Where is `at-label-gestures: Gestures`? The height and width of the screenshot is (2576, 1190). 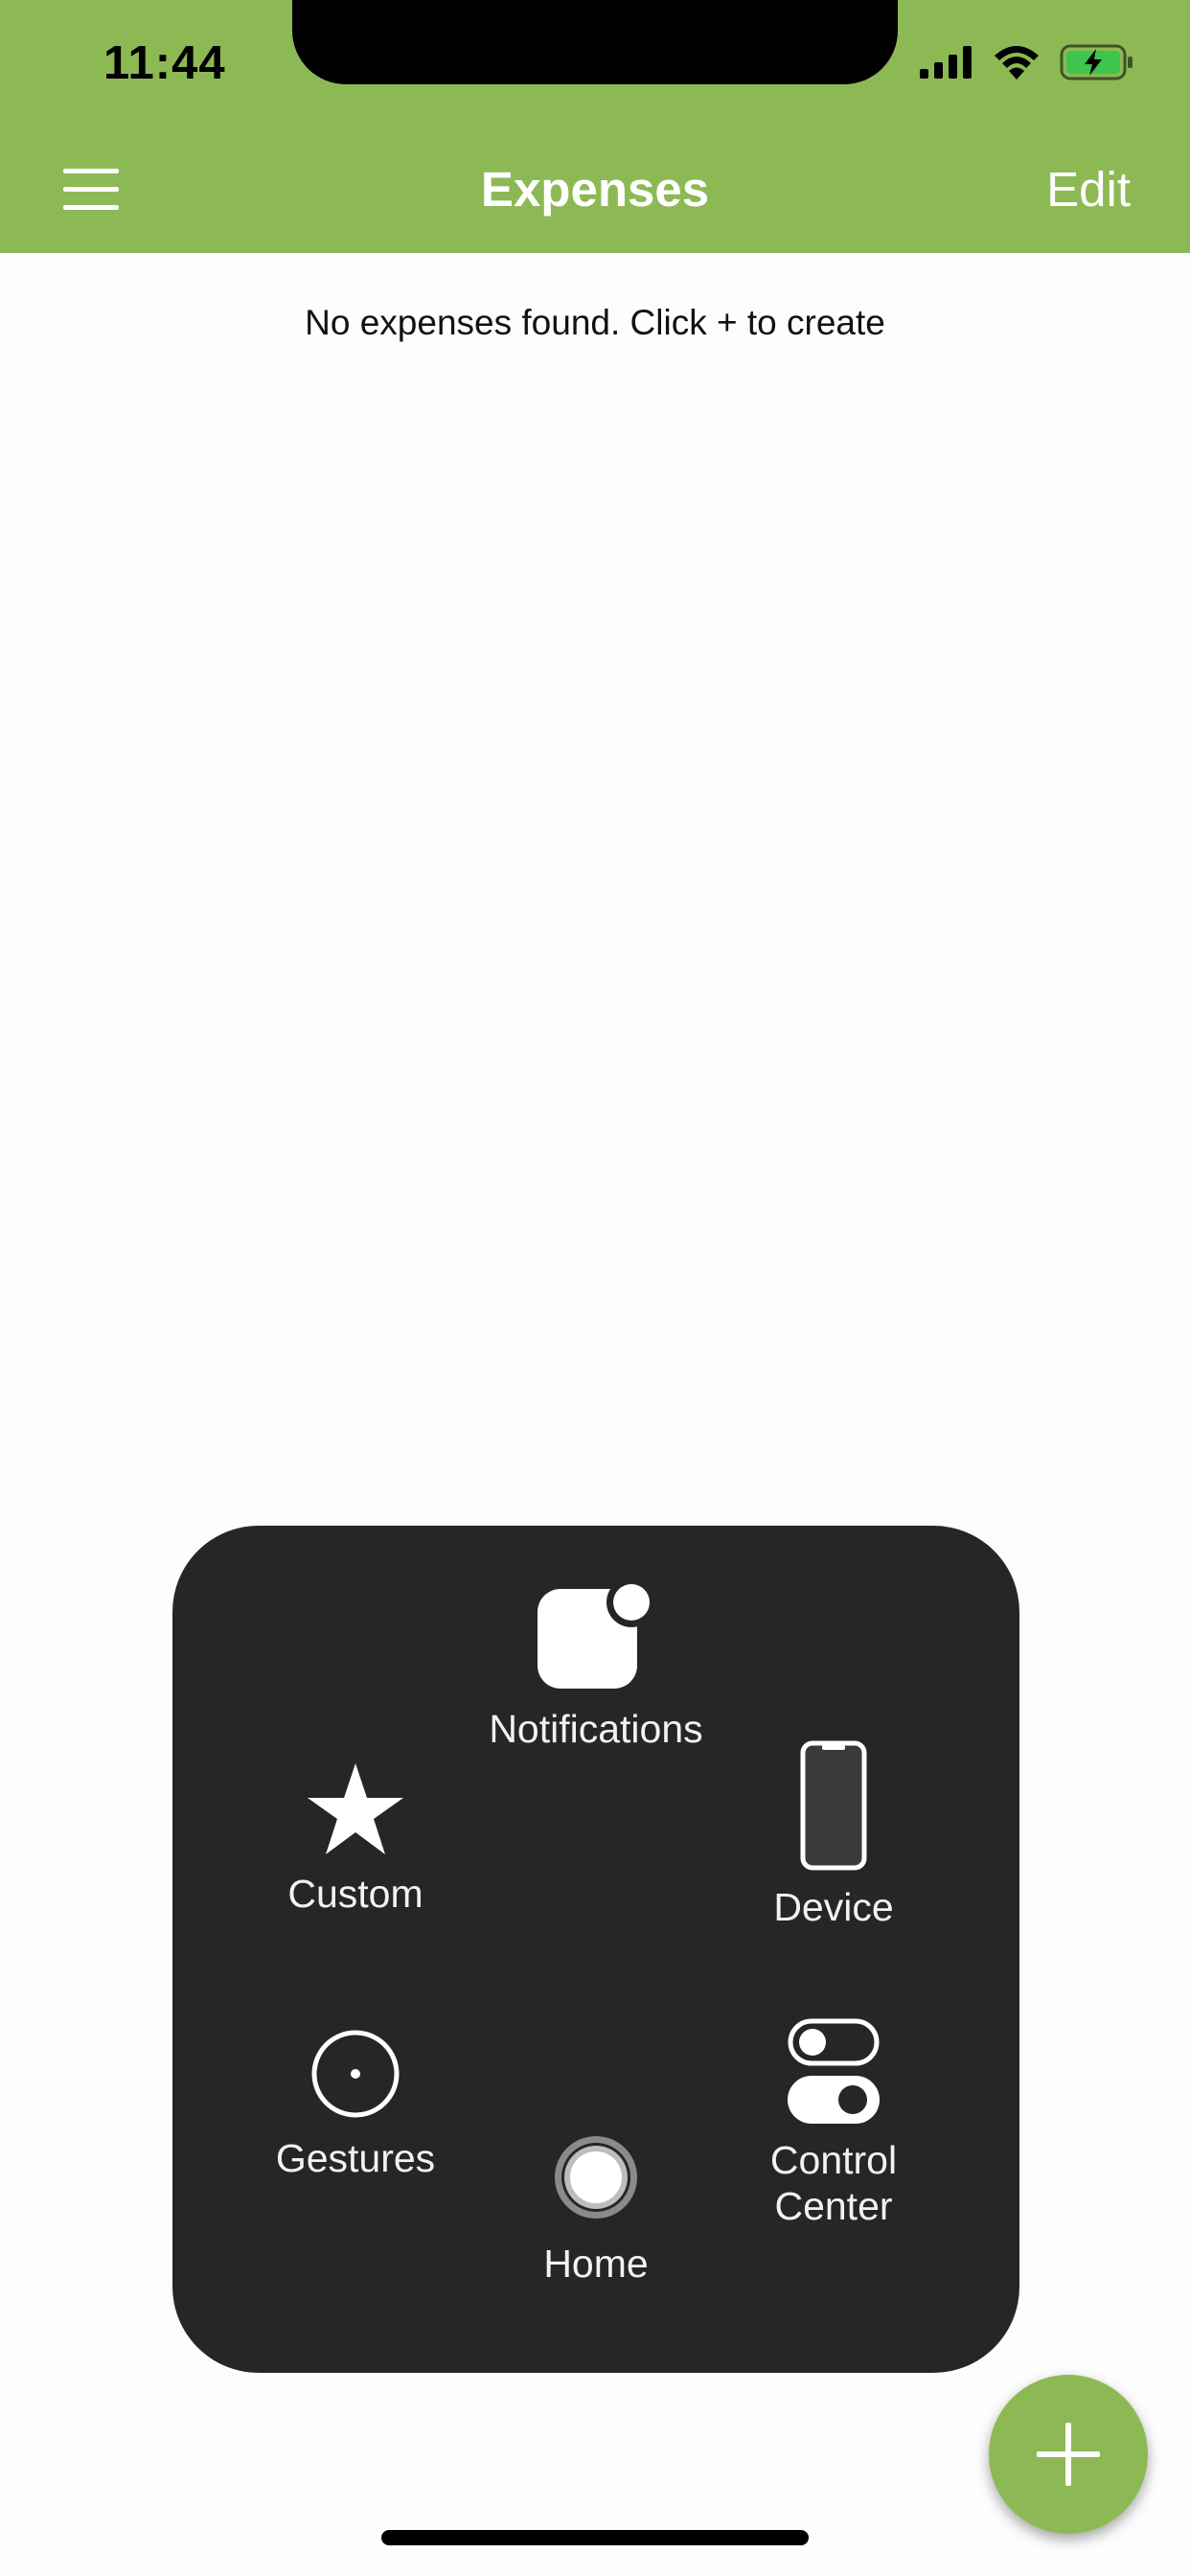
at-label-gestures: Gestures is located at coordinates (356, 2158).